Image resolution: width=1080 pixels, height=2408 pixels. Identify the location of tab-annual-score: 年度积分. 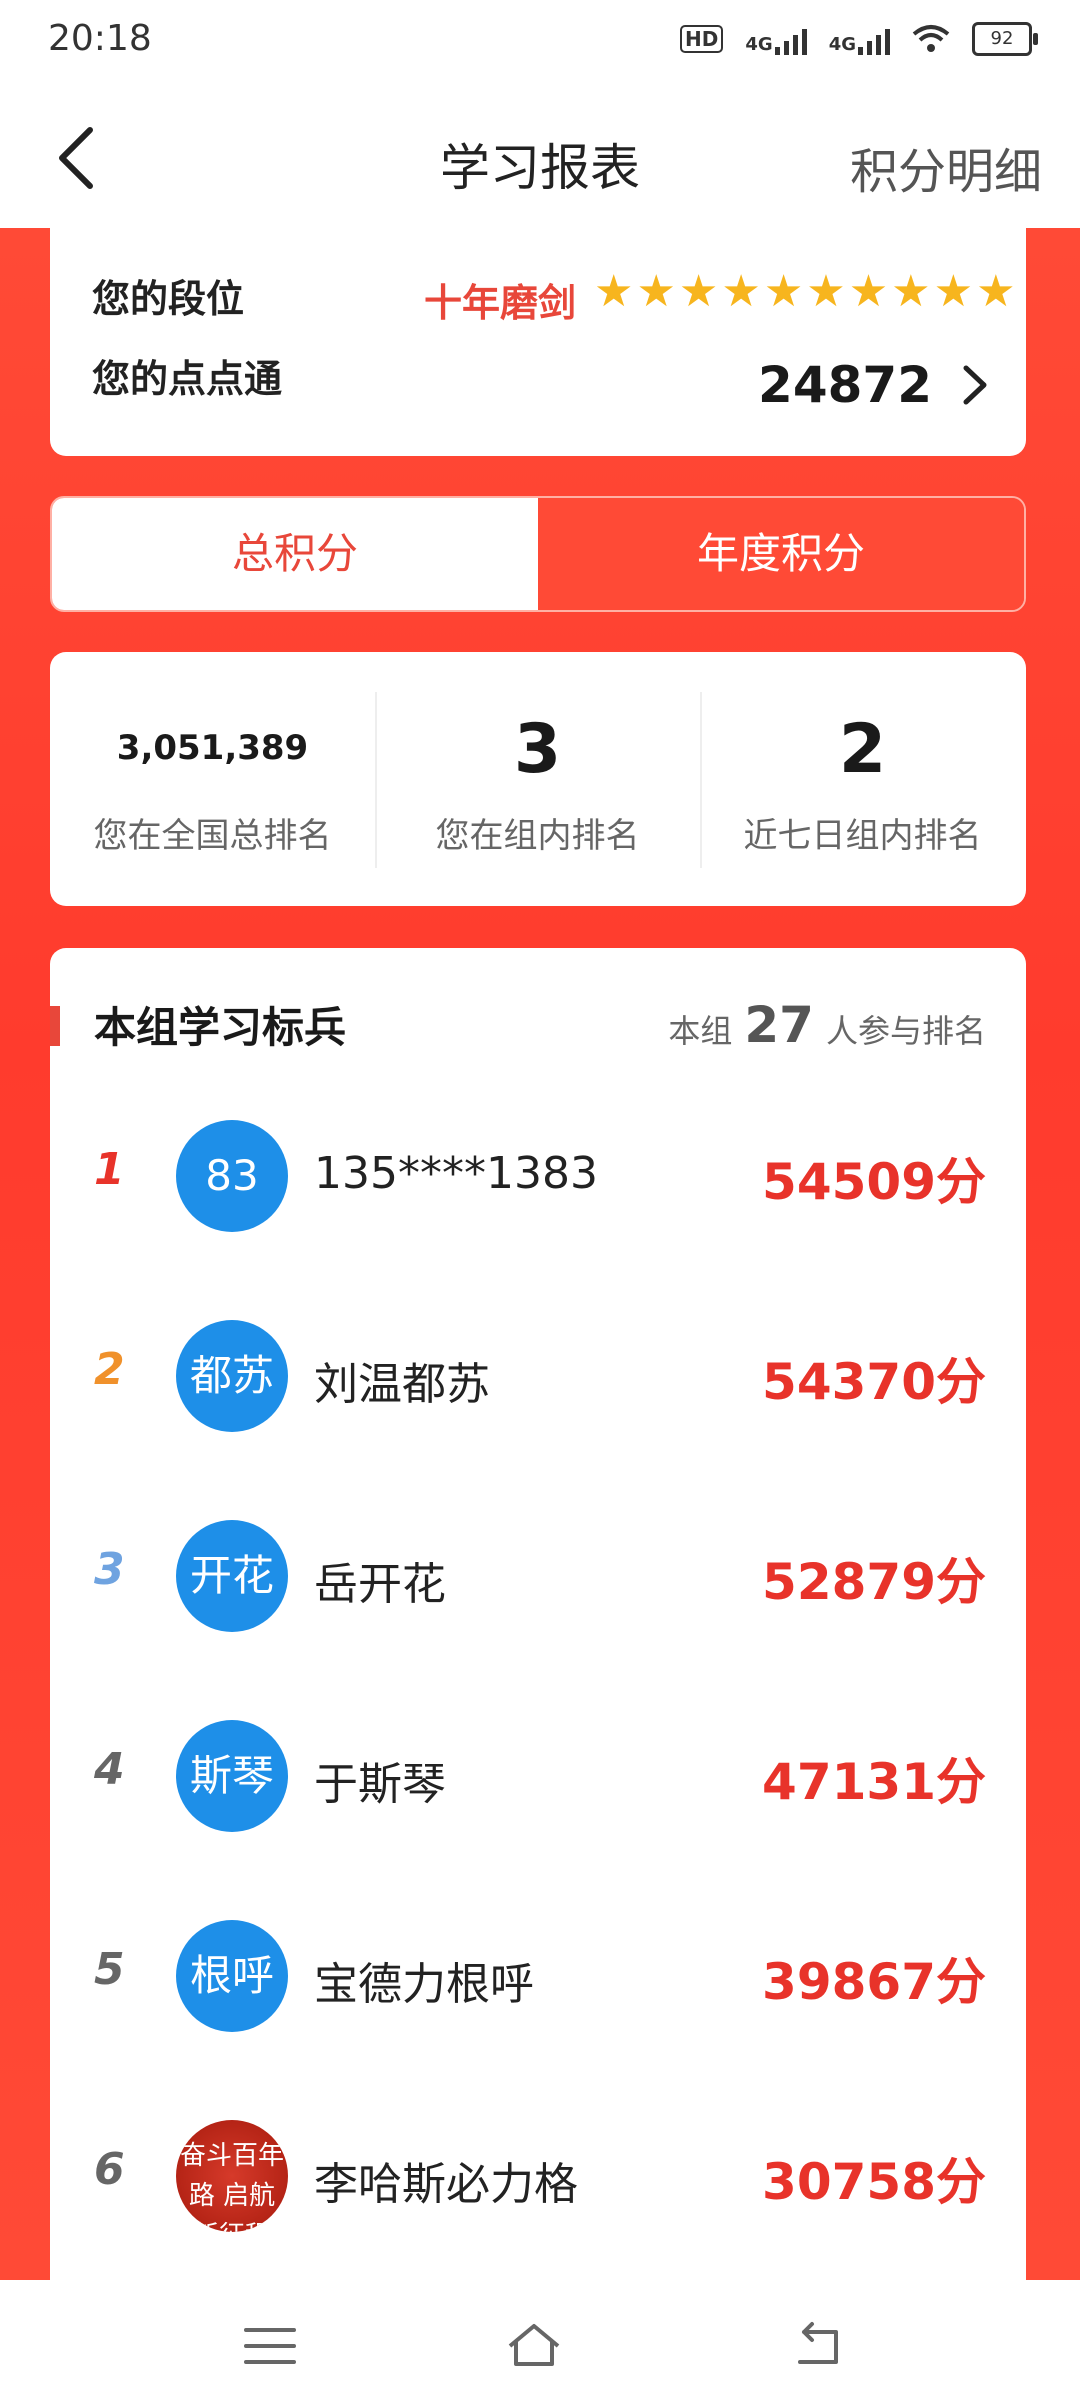
(781, 554).